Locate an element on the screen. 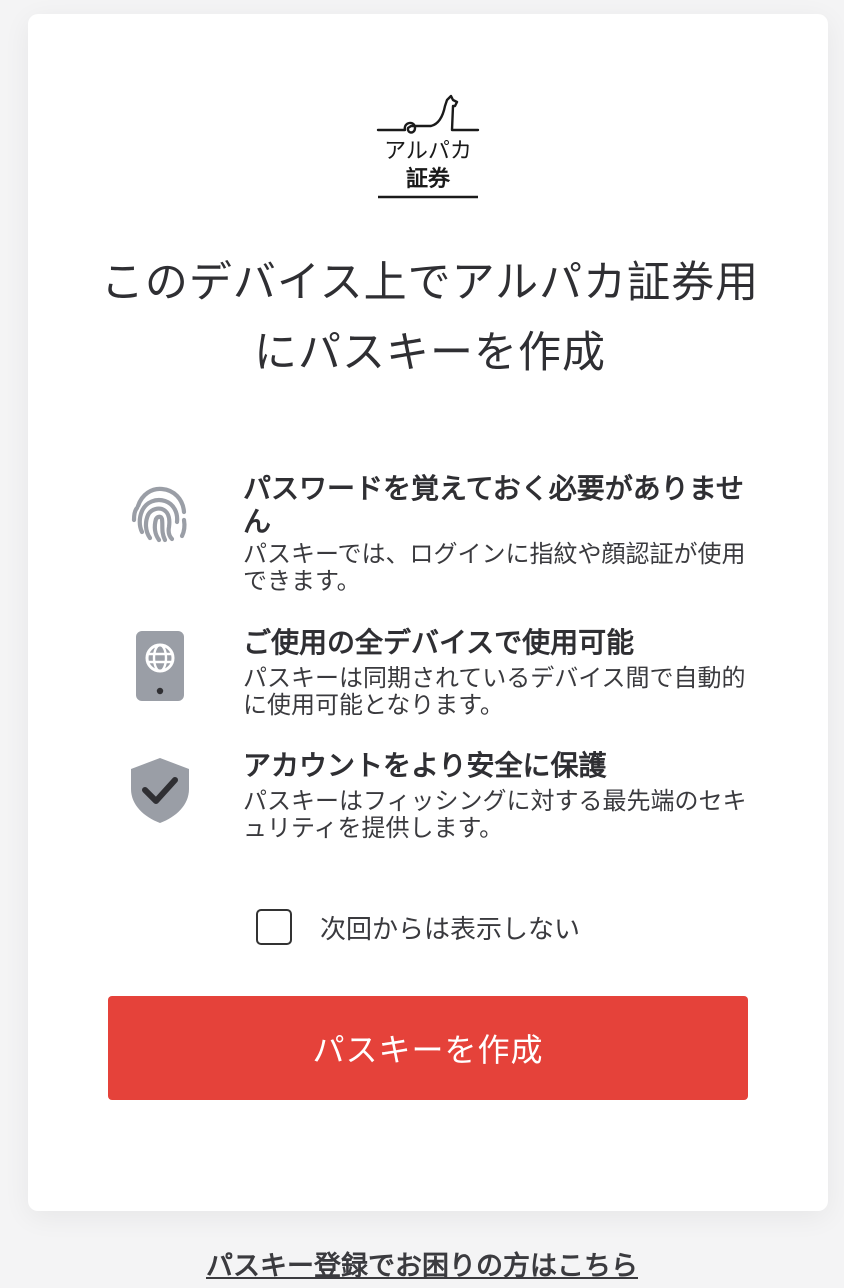  dont-show-again-label: 次回からは表示しない is located at coordinates (450, 927).